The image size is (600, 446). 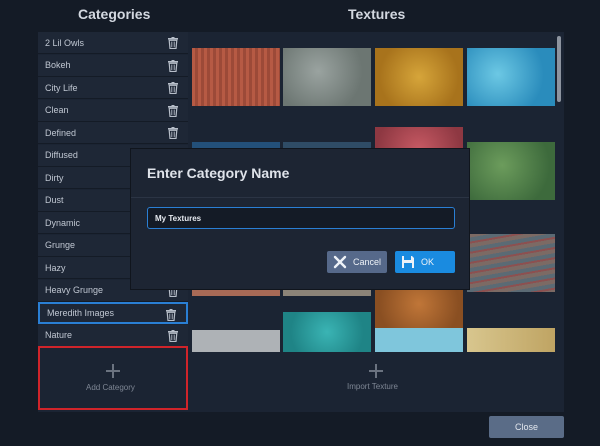 What do you see at coordinates (61, 87) in the screenshot?
I see `category-label: City Life` at bounding box center [61, 87].